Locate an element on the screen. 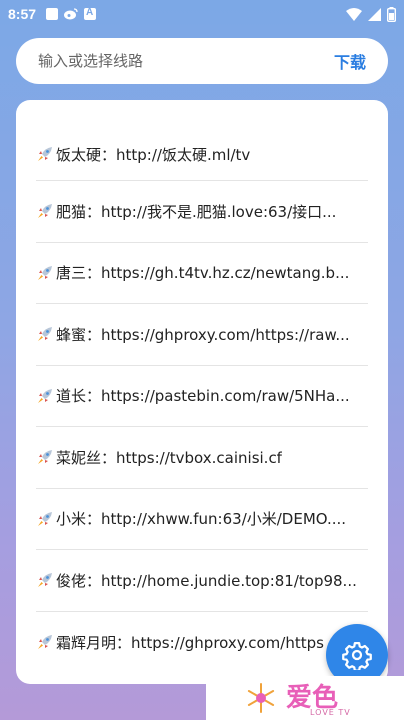  watermark: 爱色 LOVE TV is located at coordinates (305, 698).